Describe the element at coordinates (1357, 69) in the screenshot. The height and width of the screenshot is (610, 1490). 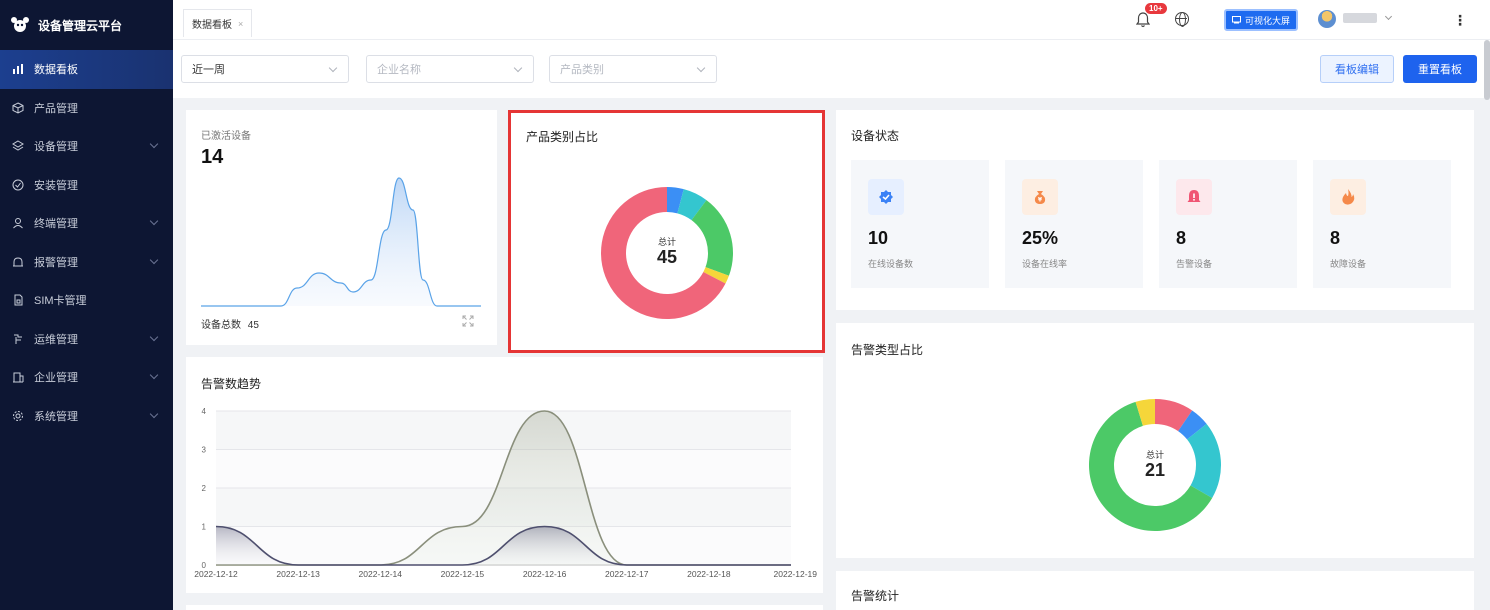
I see `edit-dashboard-button: 看板编辑` at that location.